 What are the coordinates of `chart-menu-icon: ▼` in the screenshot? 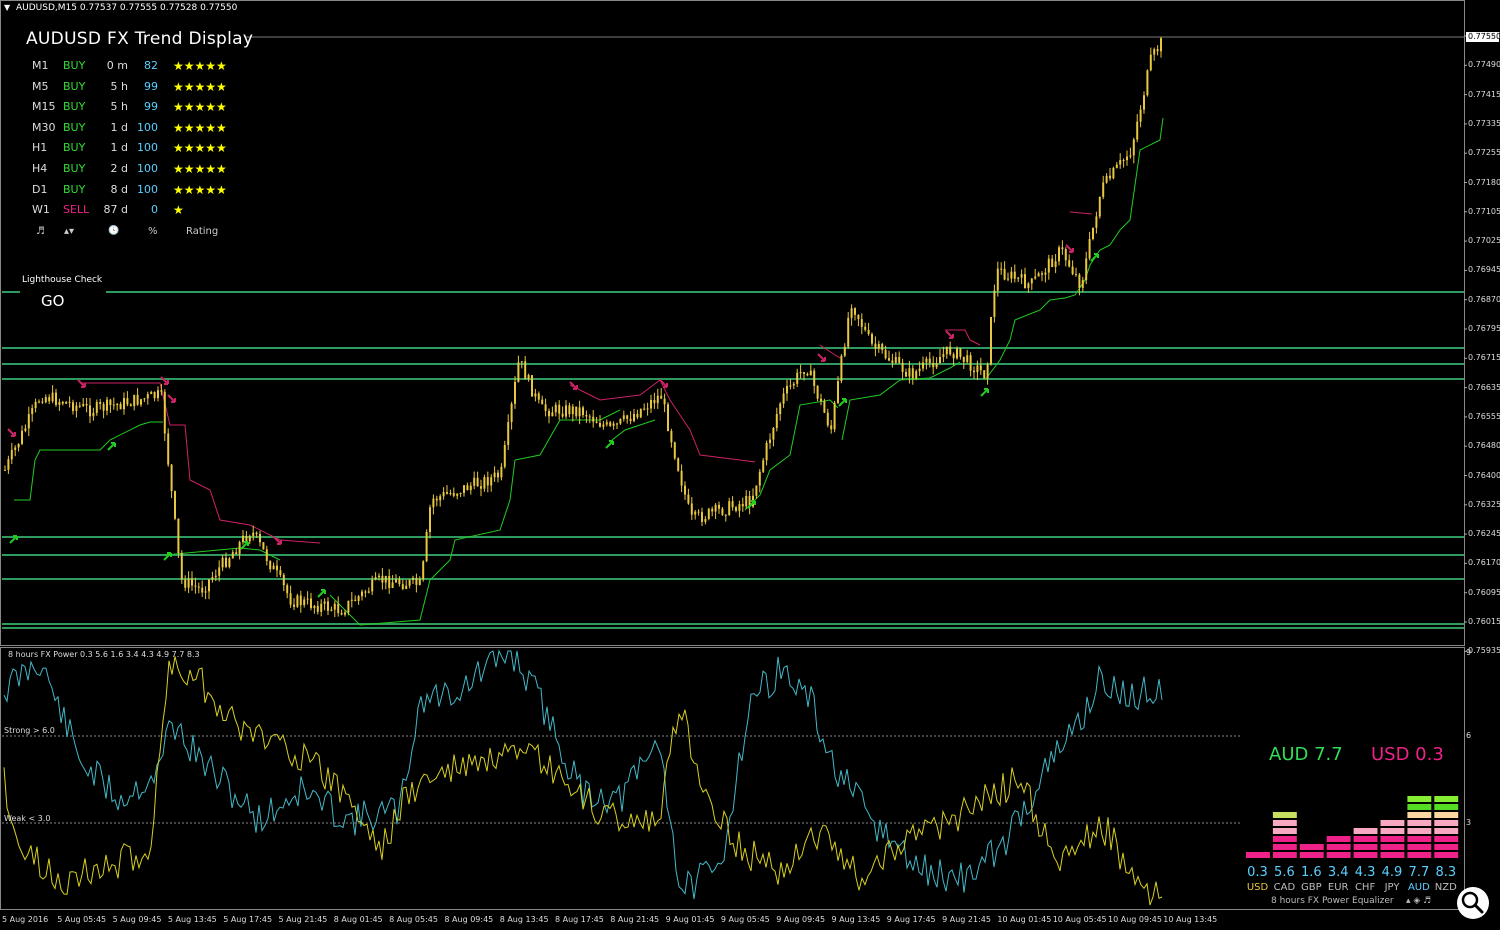 It's located at (7, 7).